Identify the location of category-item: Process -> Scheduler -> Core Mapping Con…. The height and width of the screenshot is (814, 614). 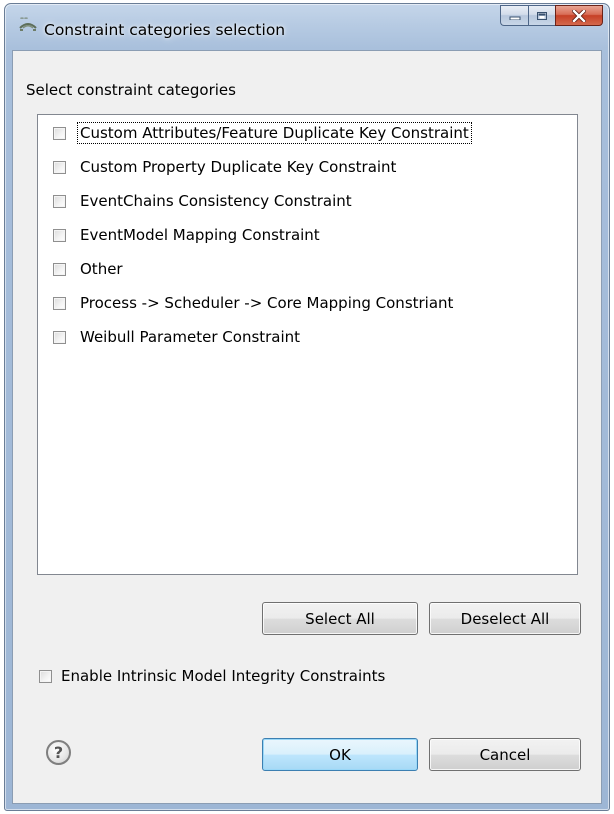
(254, 303).